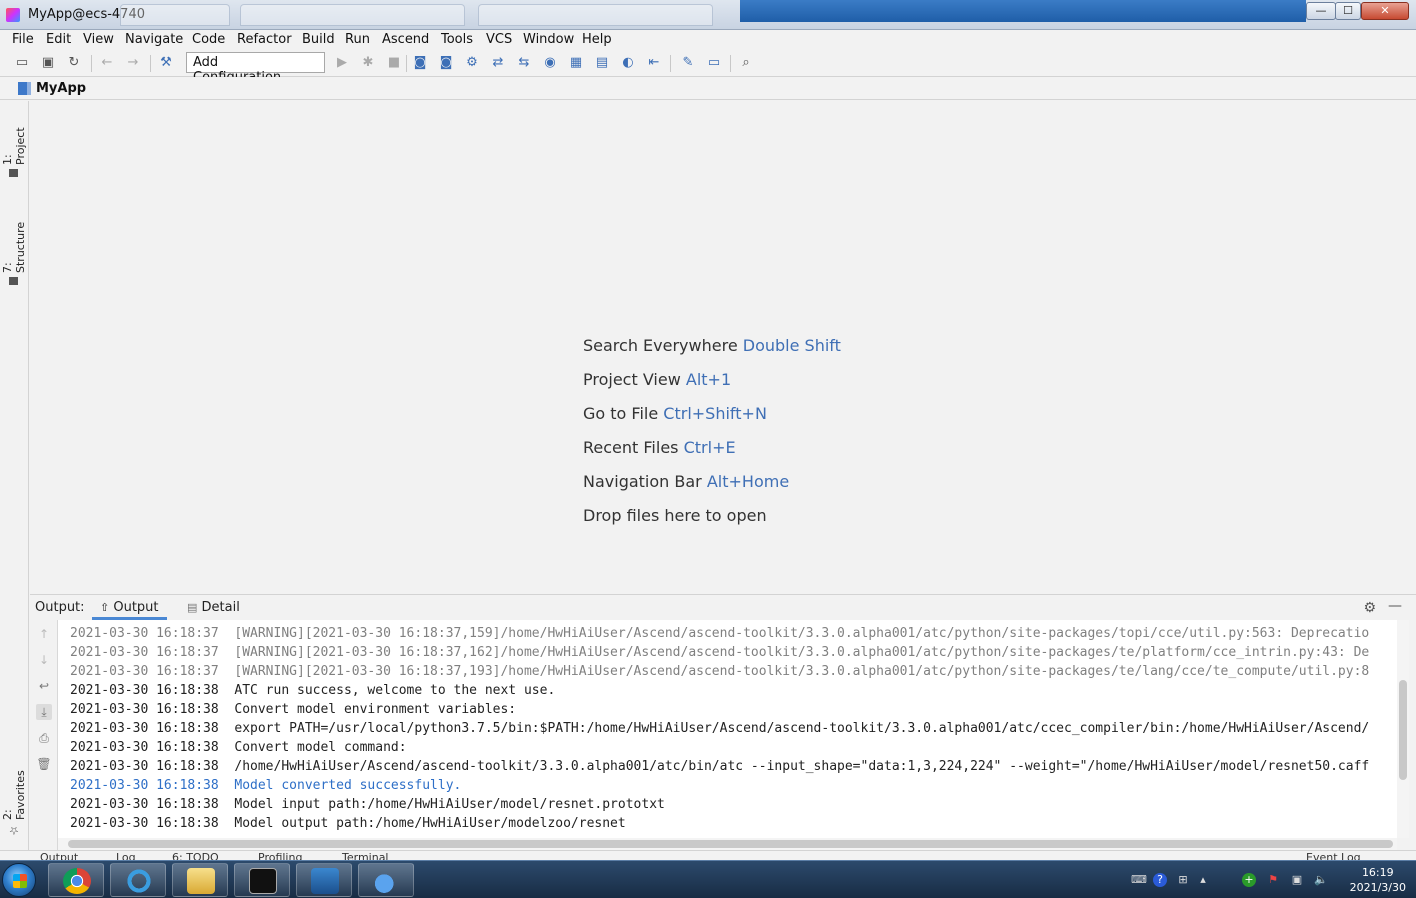 This screenshot has width=1416, height=898. I want to click on close-button: ✕, so click(1385, 11).